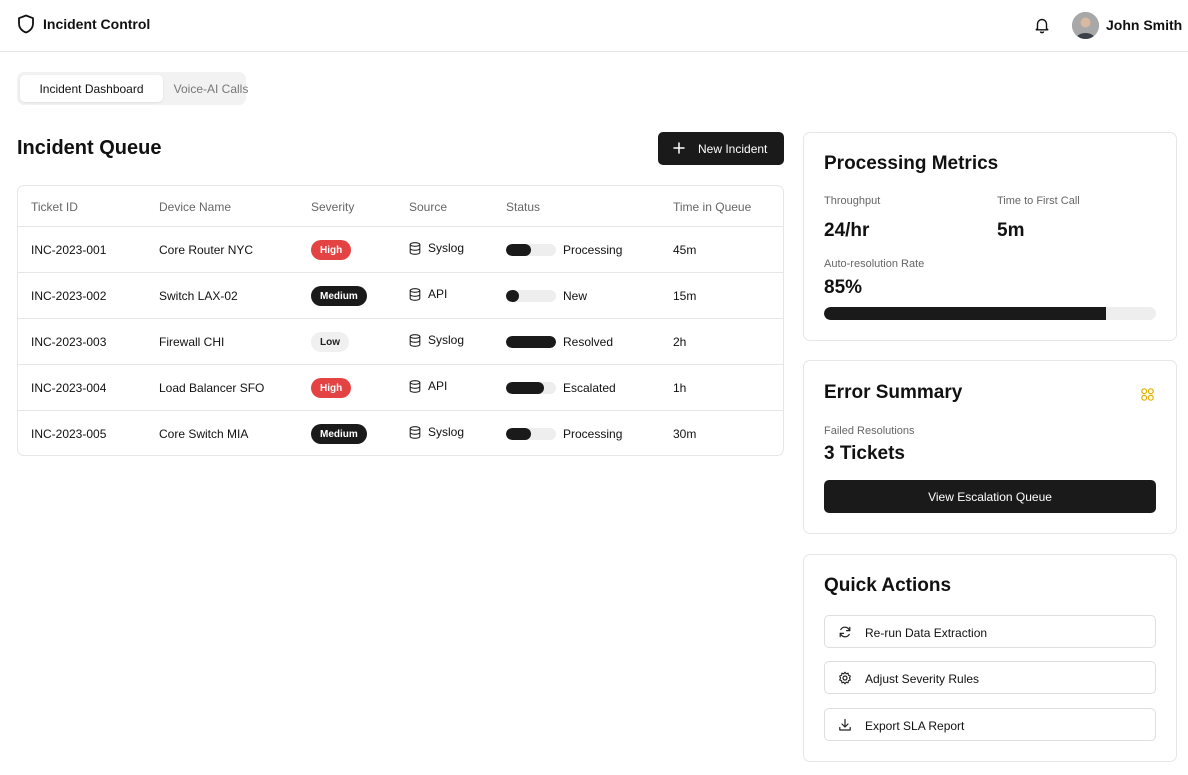 The height and width of the screenshot is (775, 1188). Describe the element at coordinates (195, 207) in the screenshot. I see `column-header-device-name: Device Name` at that location.